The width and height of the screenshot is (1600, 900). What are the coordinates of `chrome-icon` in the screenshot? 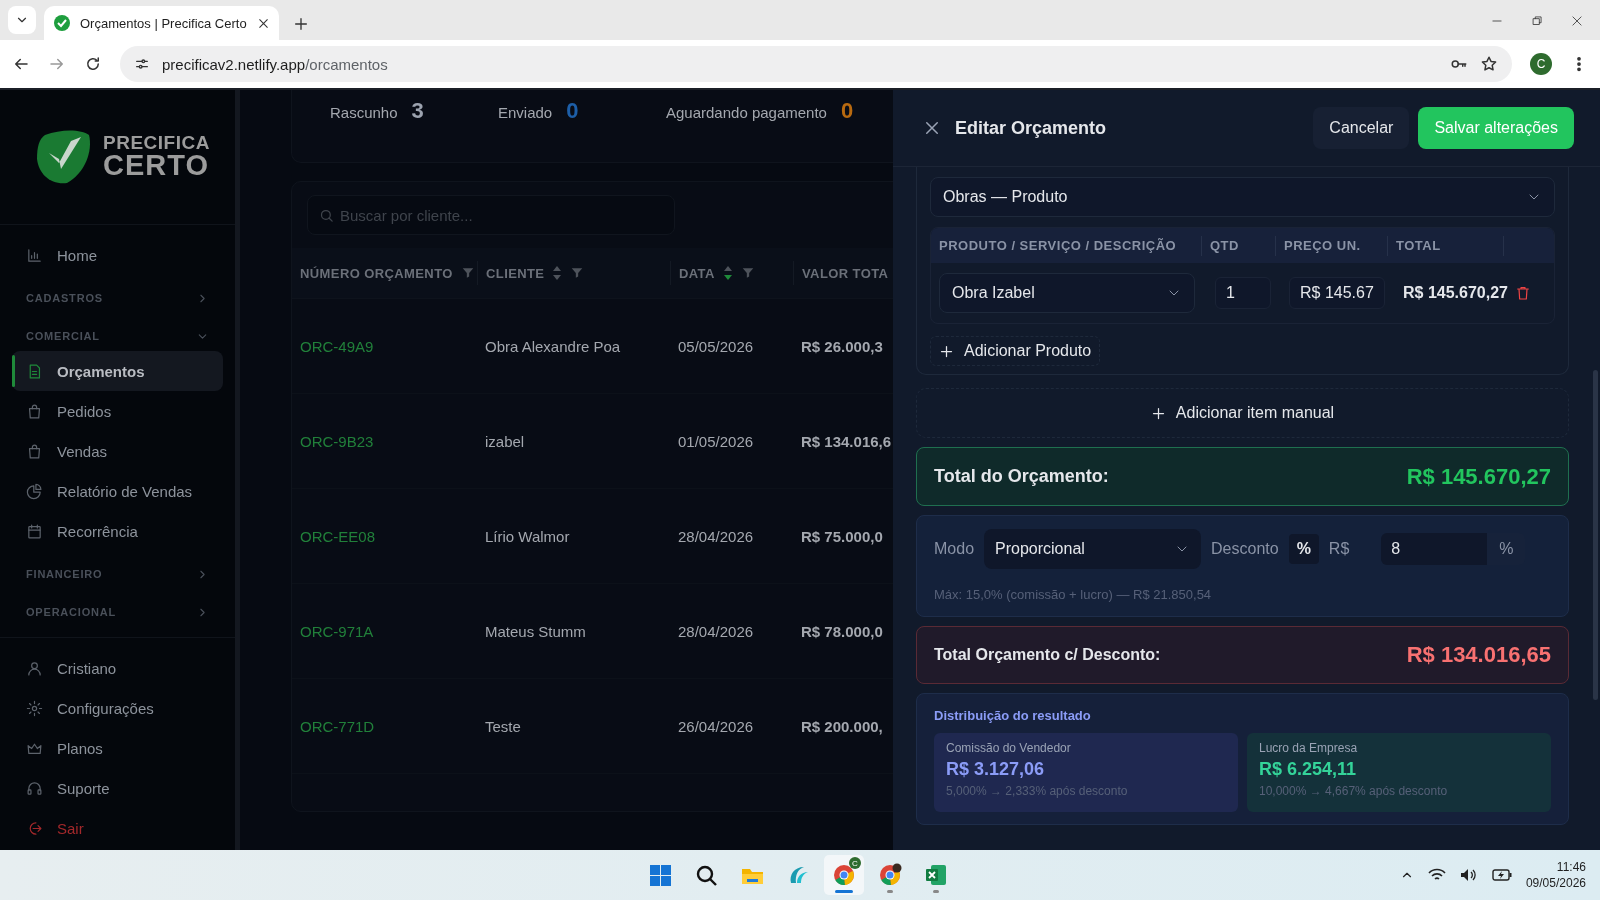 It's located at (844, 875).